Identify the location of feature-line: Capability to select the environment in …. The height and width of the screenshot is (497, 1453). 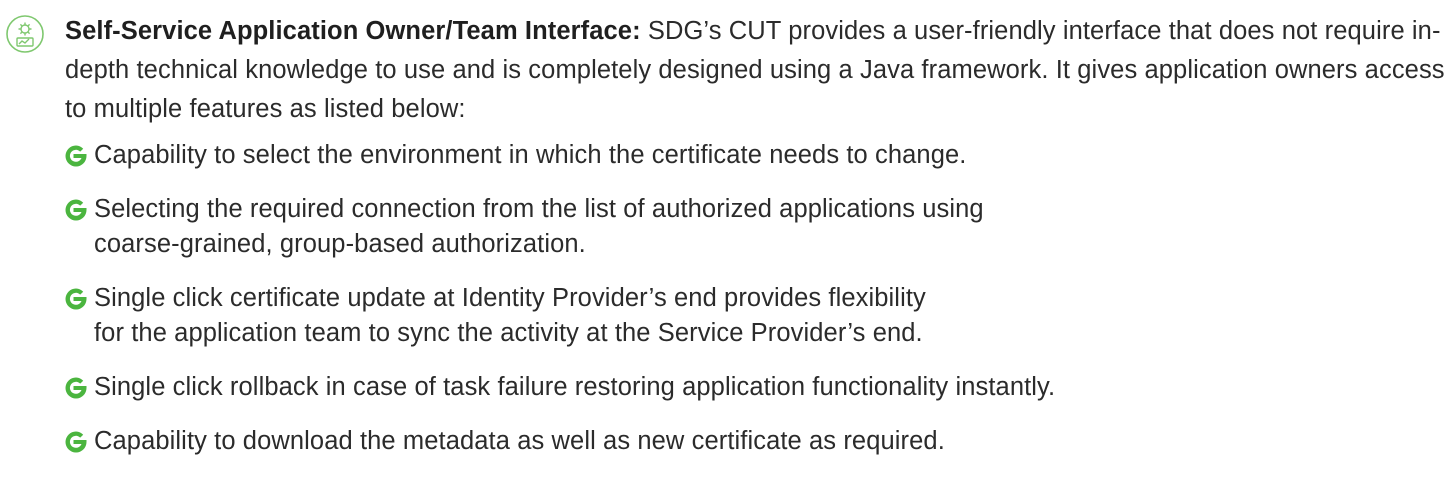
(530, 155).